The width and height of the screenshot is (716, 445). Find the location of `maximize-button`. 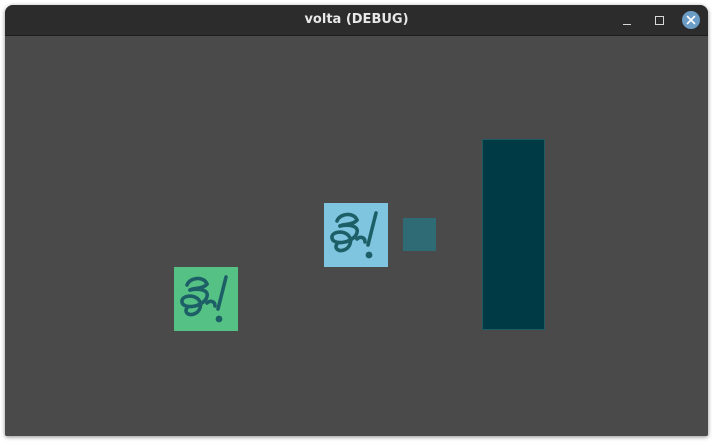

maximize-button is located at coordinates (659, 20).